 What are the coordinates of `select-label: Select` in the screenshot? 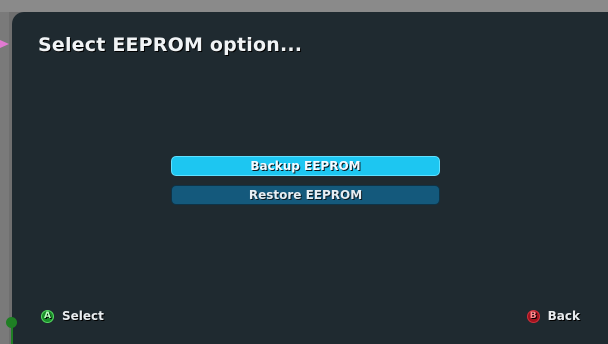 It's located at (83, 316).